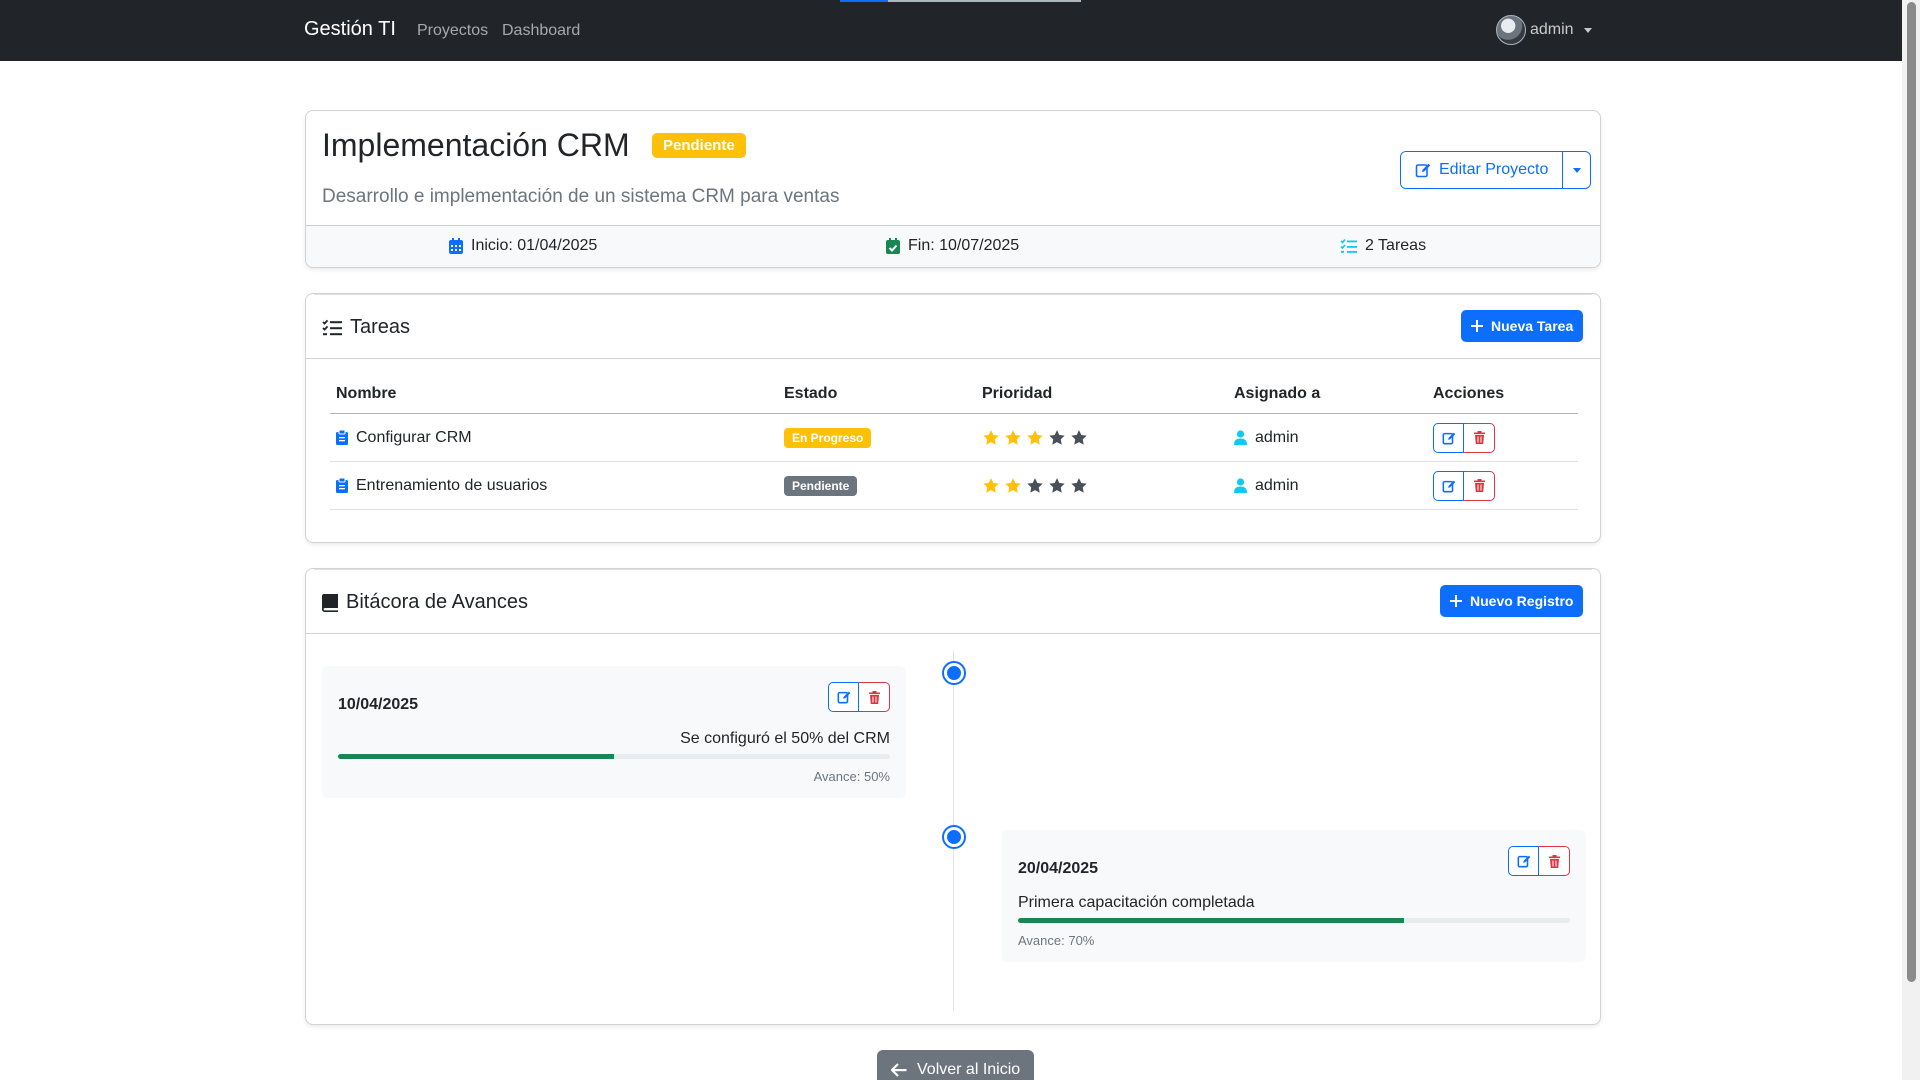 This screenshot has width=1920, height=1080. I want to click on back-to-home-button: Volver al Inicio, so click(956, 1065).